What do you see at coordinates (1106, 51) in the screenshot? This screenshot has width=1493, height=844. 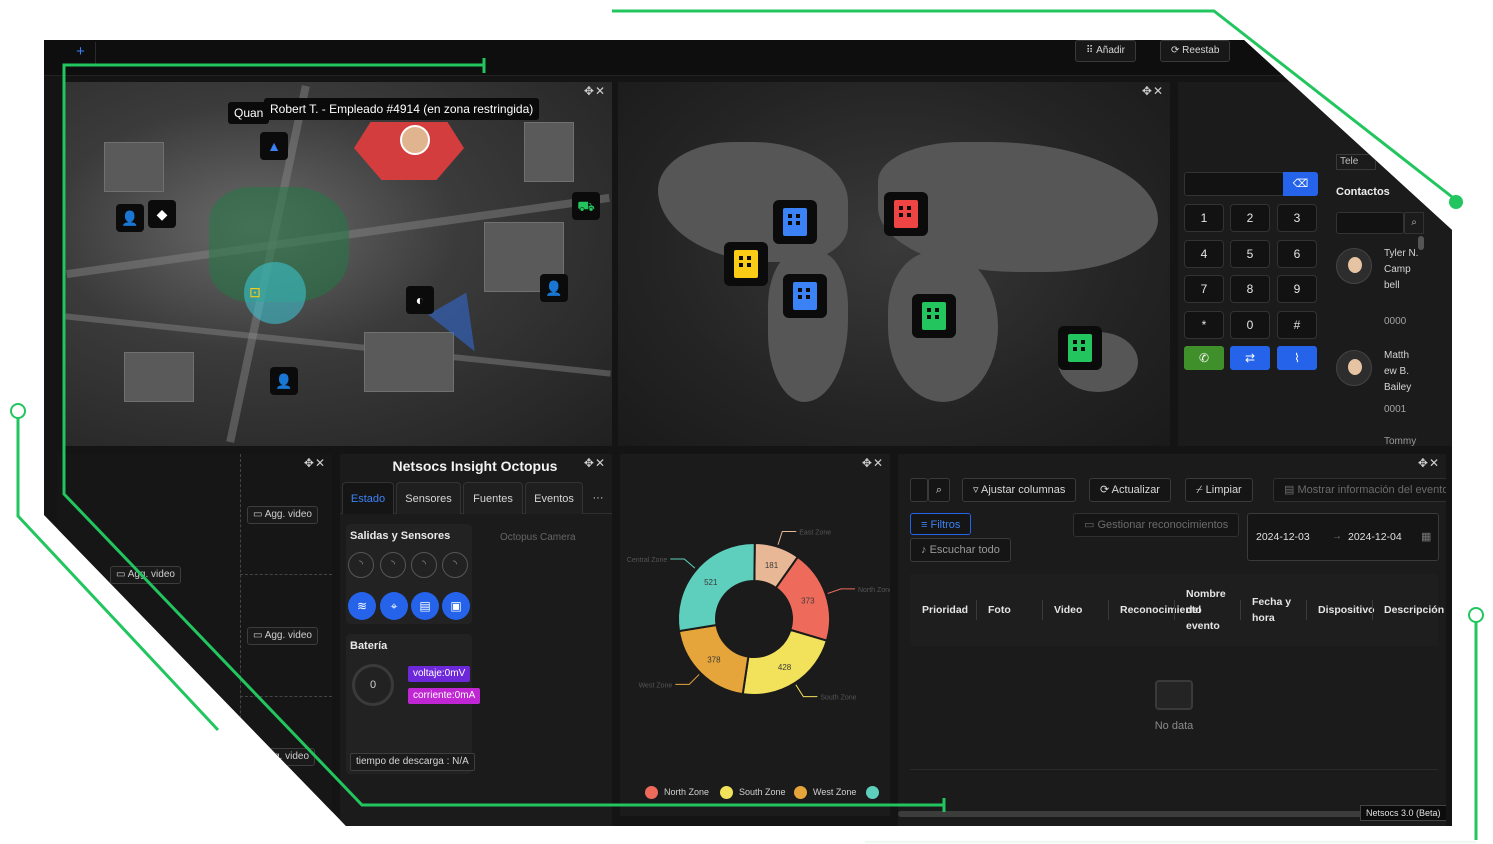 I see `add-widget-button: ⠿ Añadir` at bounding box center [1106, 51].